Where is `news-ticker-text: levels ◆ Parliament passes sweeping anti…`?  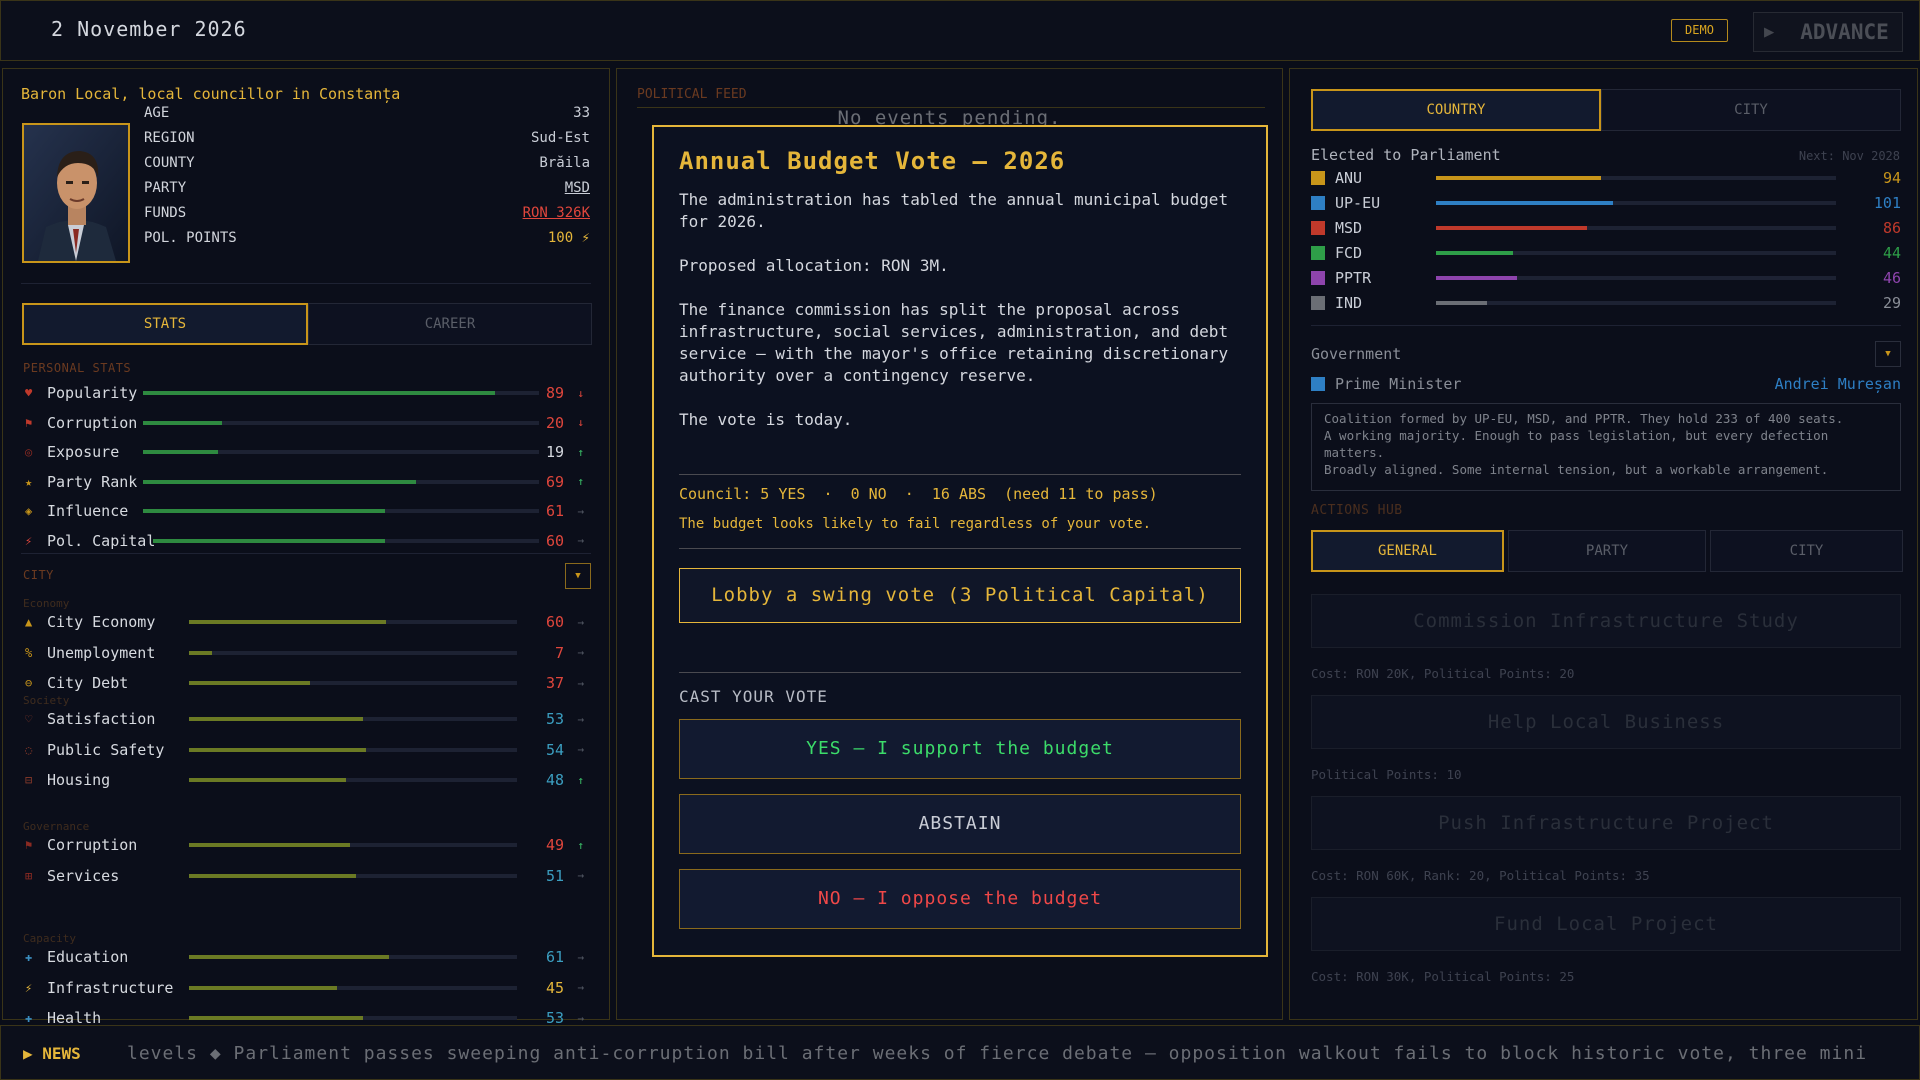 news-ticker-text: levels ◆ Parliament passes sweeping anti… is located at coordinates (997, 1053).